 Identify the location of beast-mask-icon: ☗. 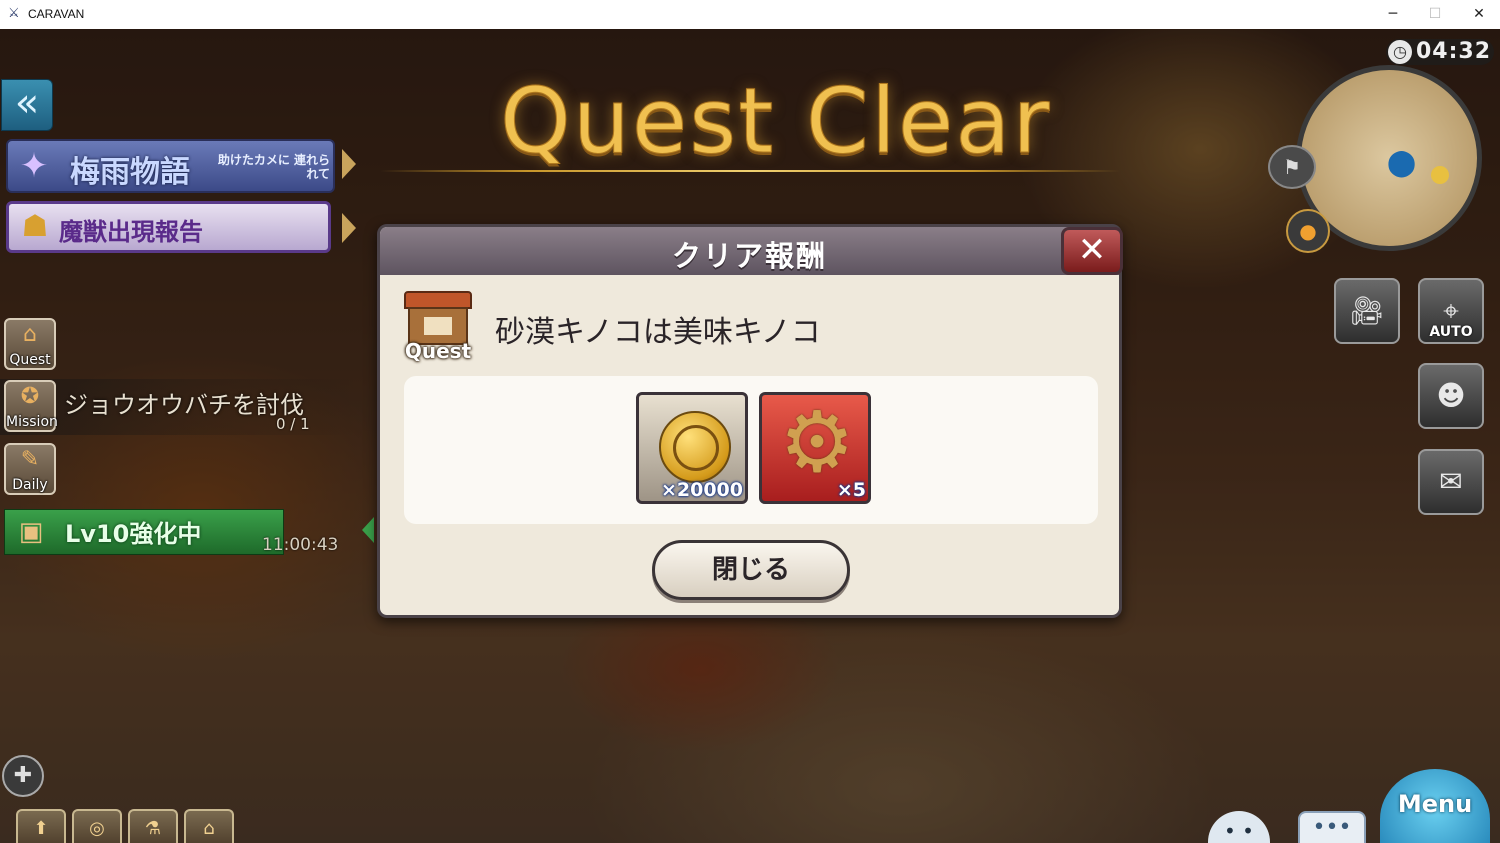
(35, 226).